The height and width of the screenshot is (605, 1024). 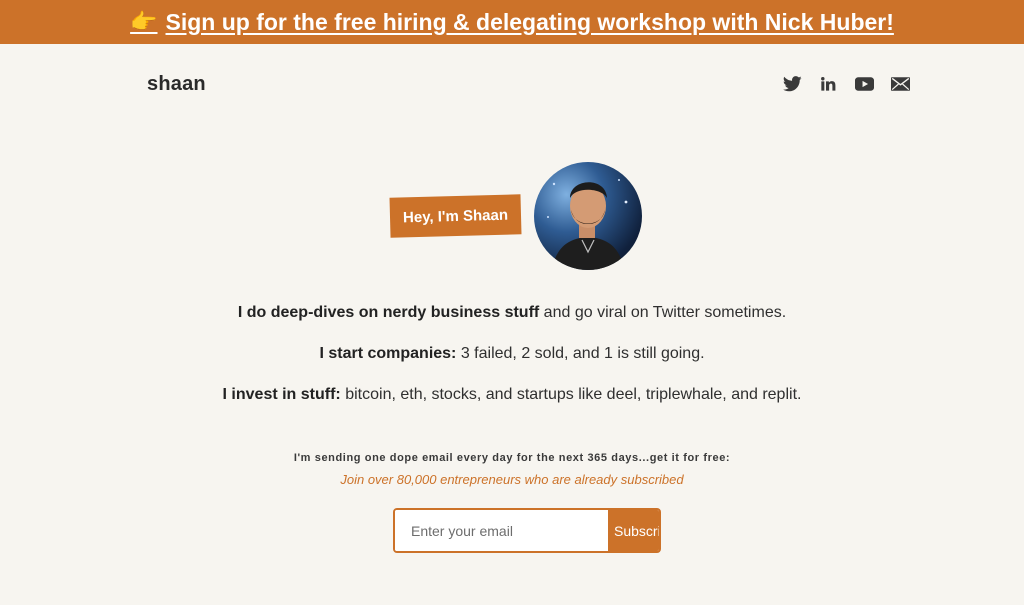 I want to click on linkedin-icon, so click(x=828, y=84).